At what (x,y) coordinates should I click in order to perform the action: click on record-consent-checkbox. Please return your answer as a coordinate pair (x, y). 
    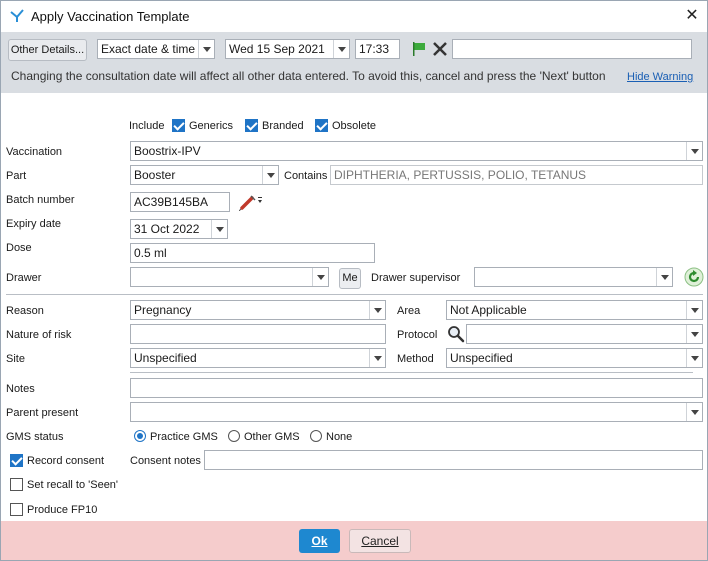
    Looking at the image, I should click on (16, 460).